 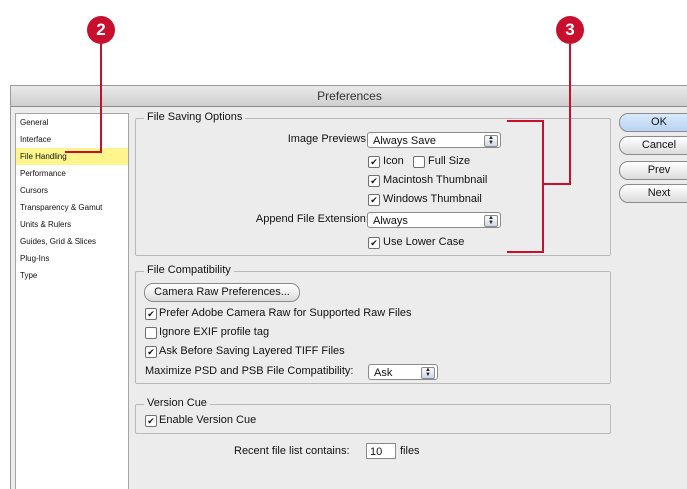 I want to click on callout-3-line, so click(x=570, y=114).